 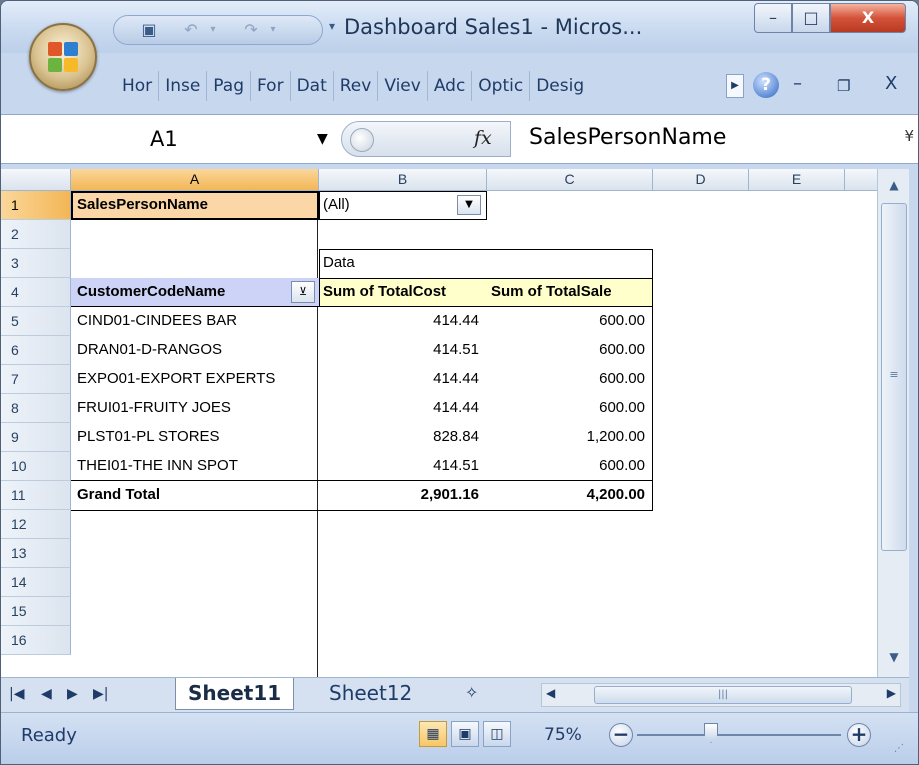 I want to click on column-header-c: C, so click(x=570, y=180).